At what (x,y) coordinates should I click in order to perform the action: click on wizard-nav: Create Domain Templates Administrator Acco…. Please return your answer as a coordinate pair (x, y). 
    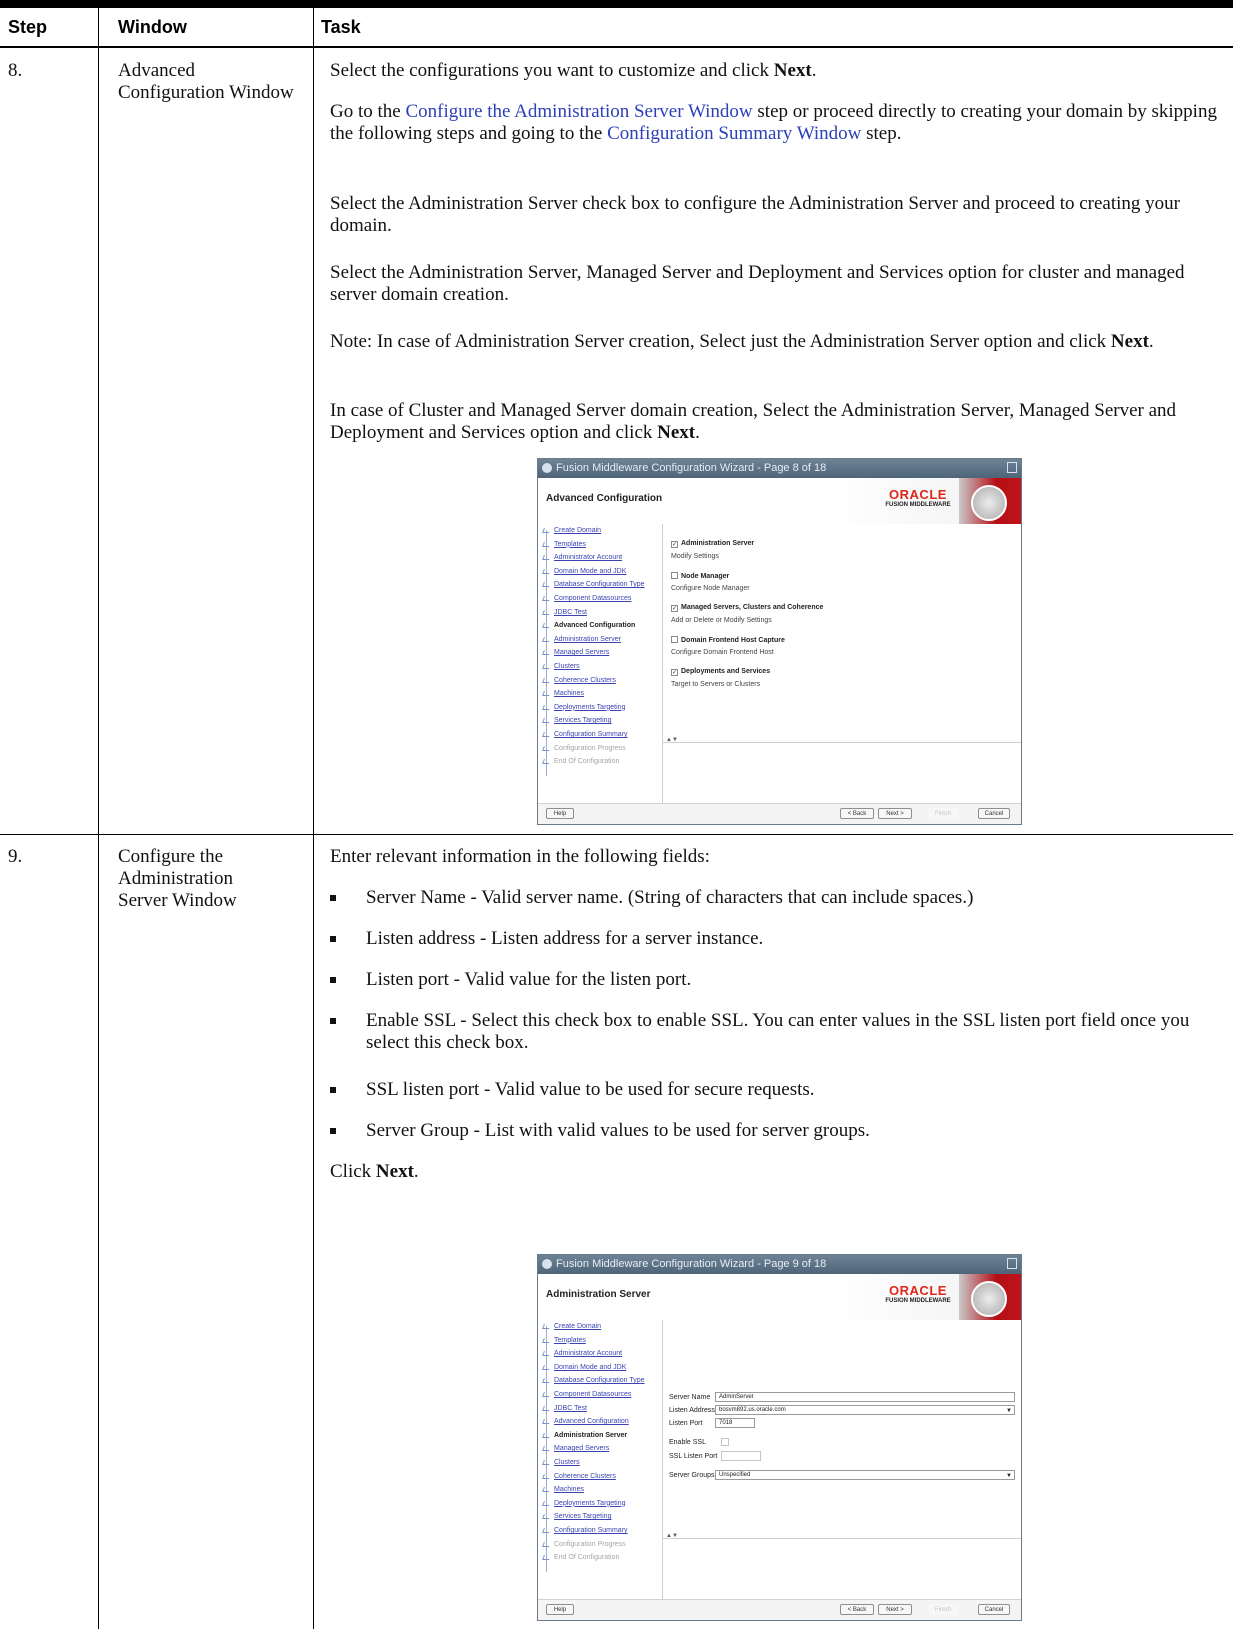
    Looking at the image, I should click on (600, 662).